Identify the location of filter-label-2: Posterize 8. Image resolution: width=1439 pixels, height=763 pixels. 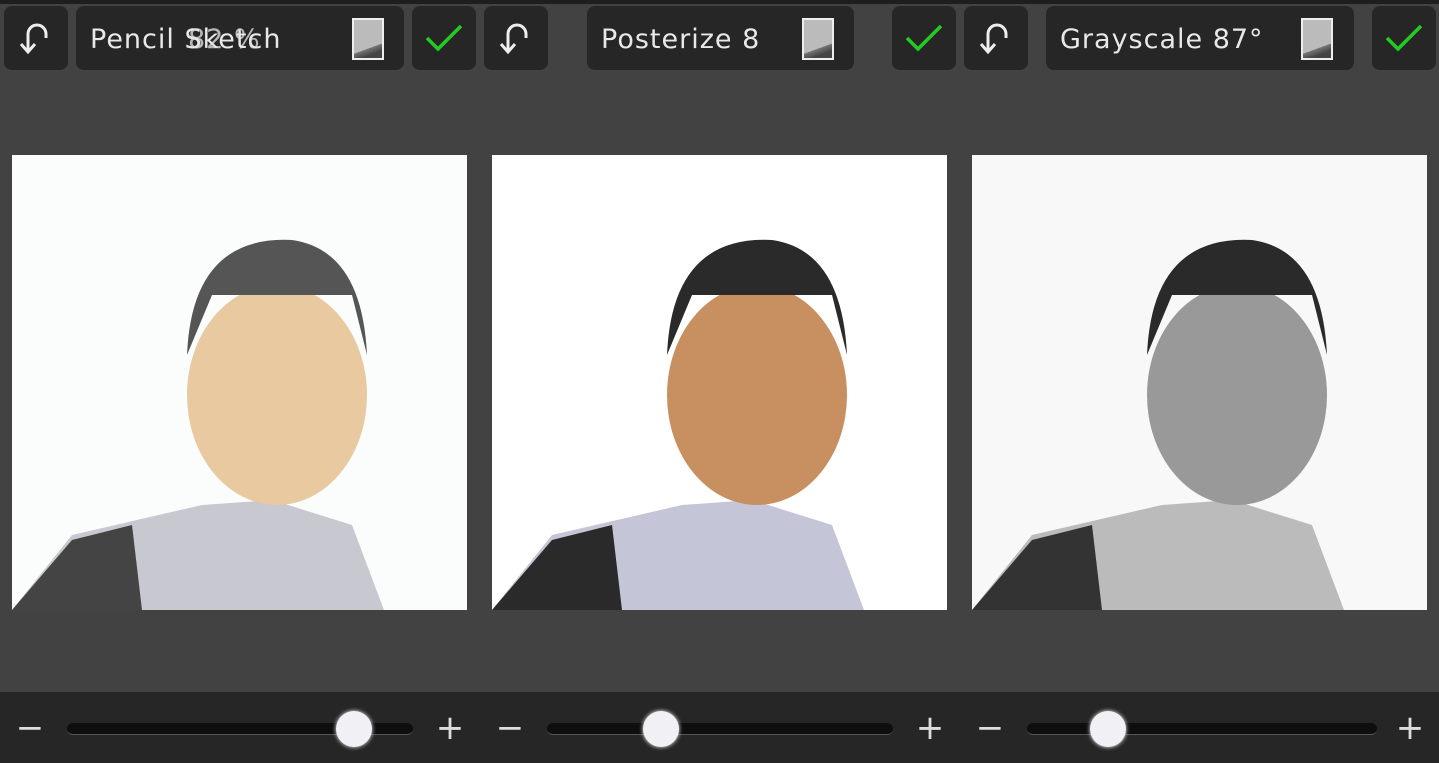
(720, 38).